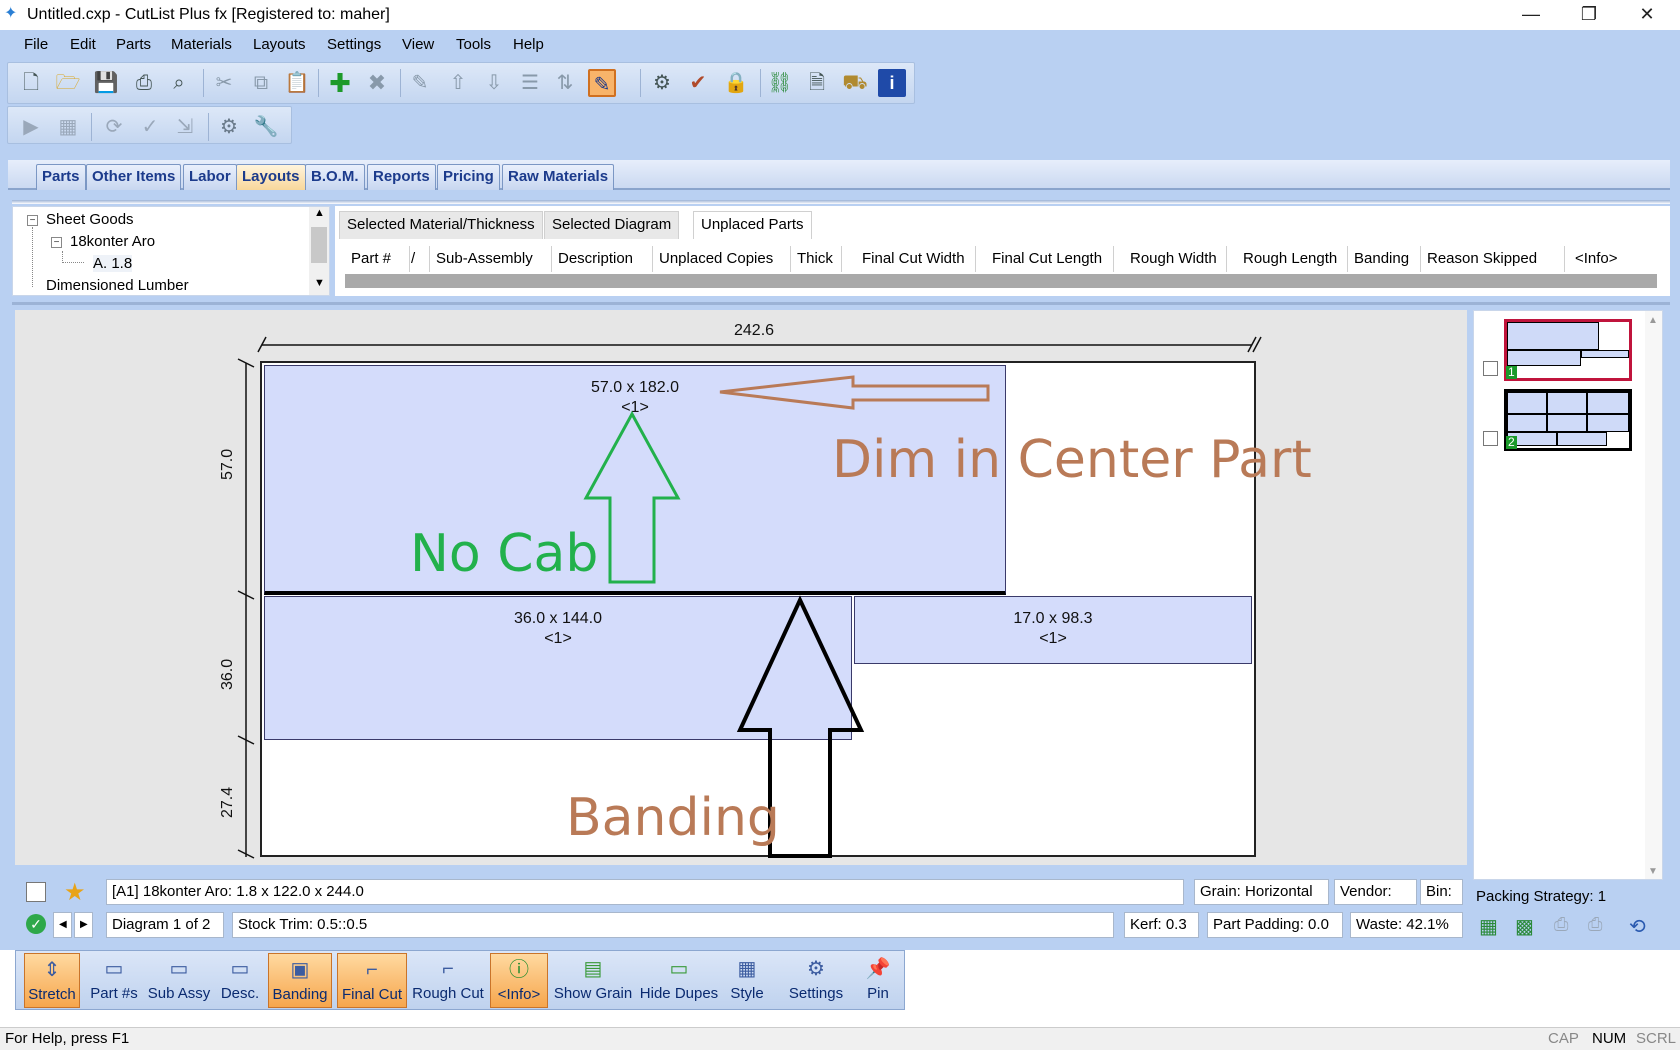 The height and width of the screenshot is (1050, 1680). I want to click on final-cut-button: ⌐ Final Cut, so click(372, 980).